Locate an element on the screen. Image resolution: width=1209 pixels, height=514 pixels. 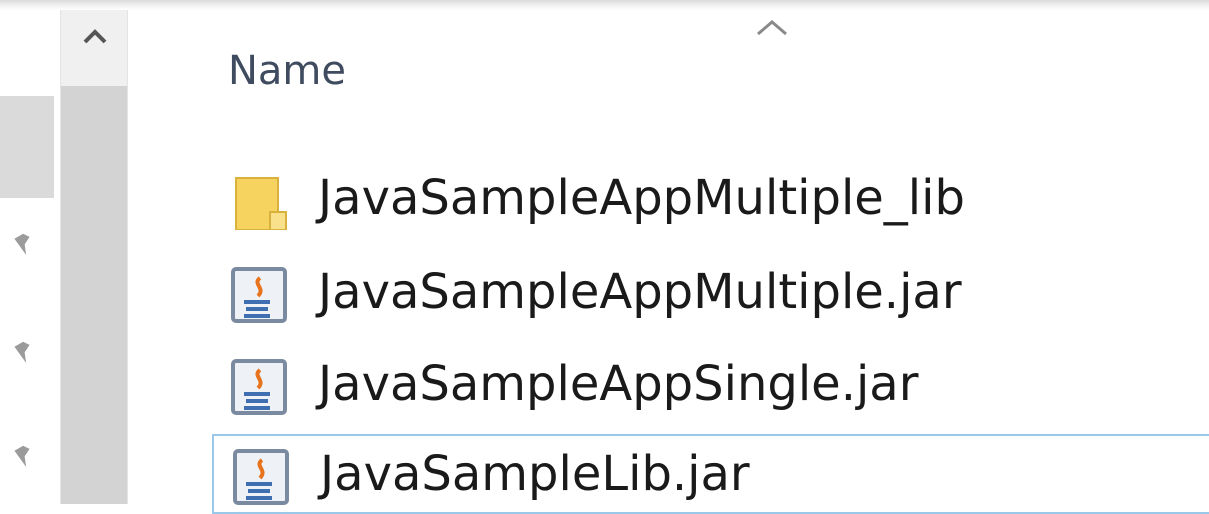
file-name: JavaSampleAppMultiple.jar is located at coordinates (640, 292).